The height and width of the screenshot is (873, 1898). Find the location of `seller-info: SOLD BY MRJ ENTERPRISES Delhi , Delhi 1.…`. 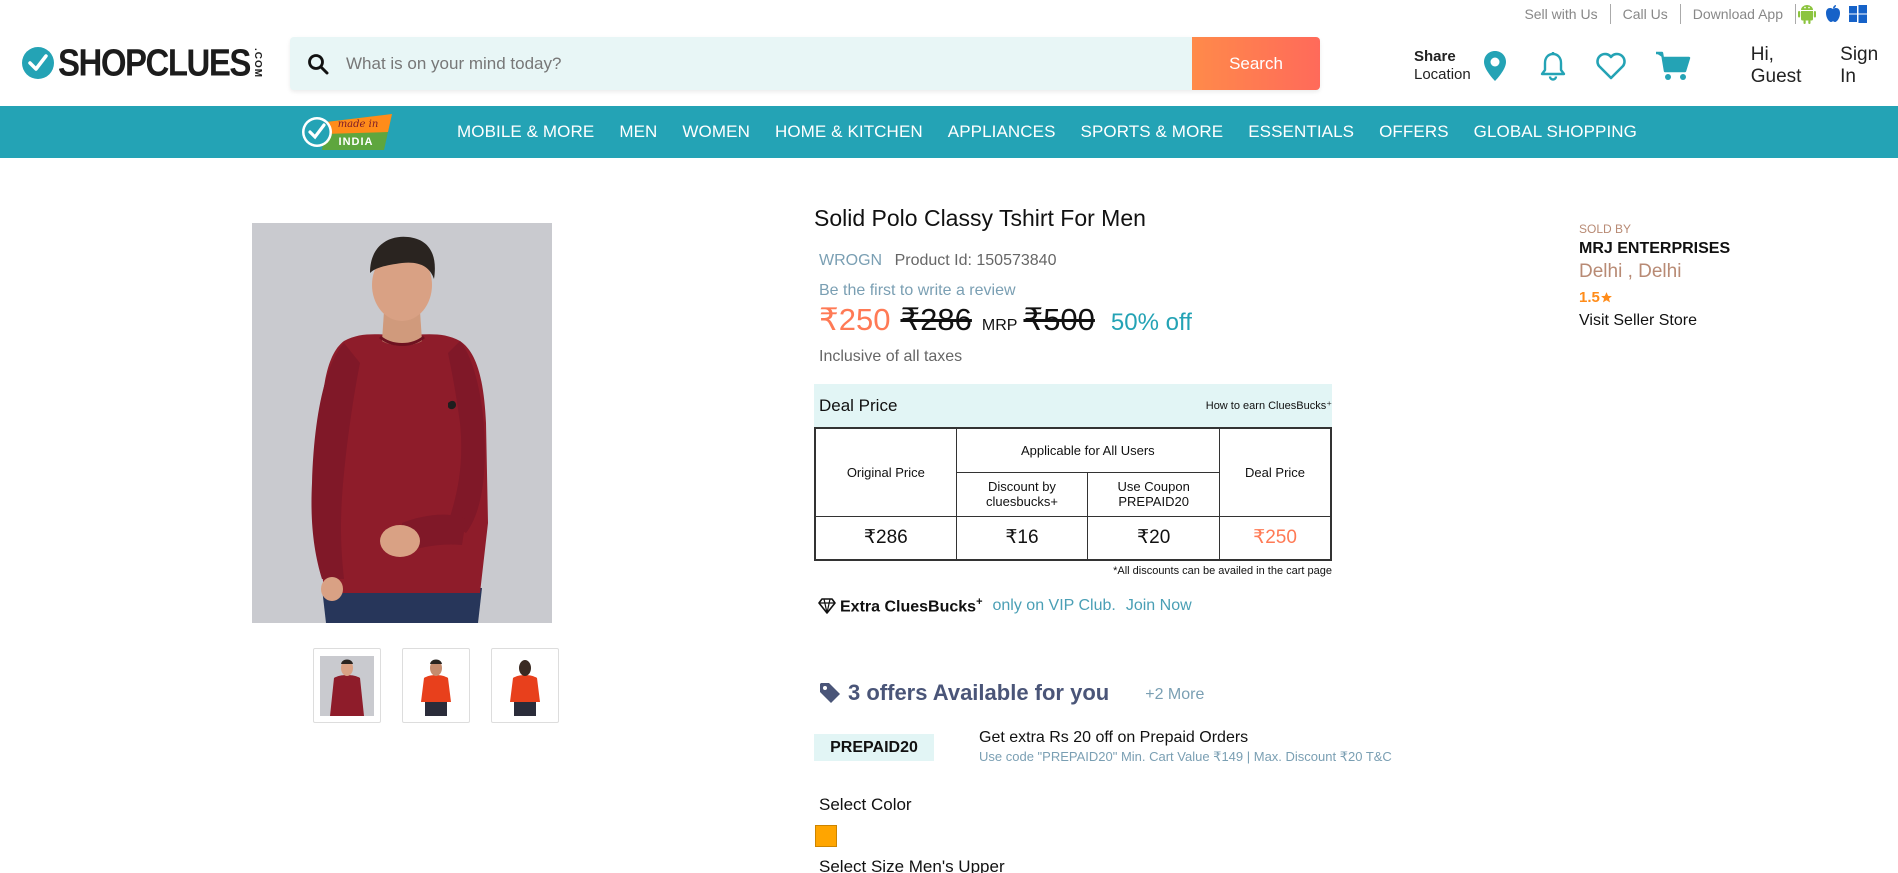

seller-info: SOLD BY MRJ ENTERPRISES Delhi , Delhi 1.… is located at coordinates (1654, 276).